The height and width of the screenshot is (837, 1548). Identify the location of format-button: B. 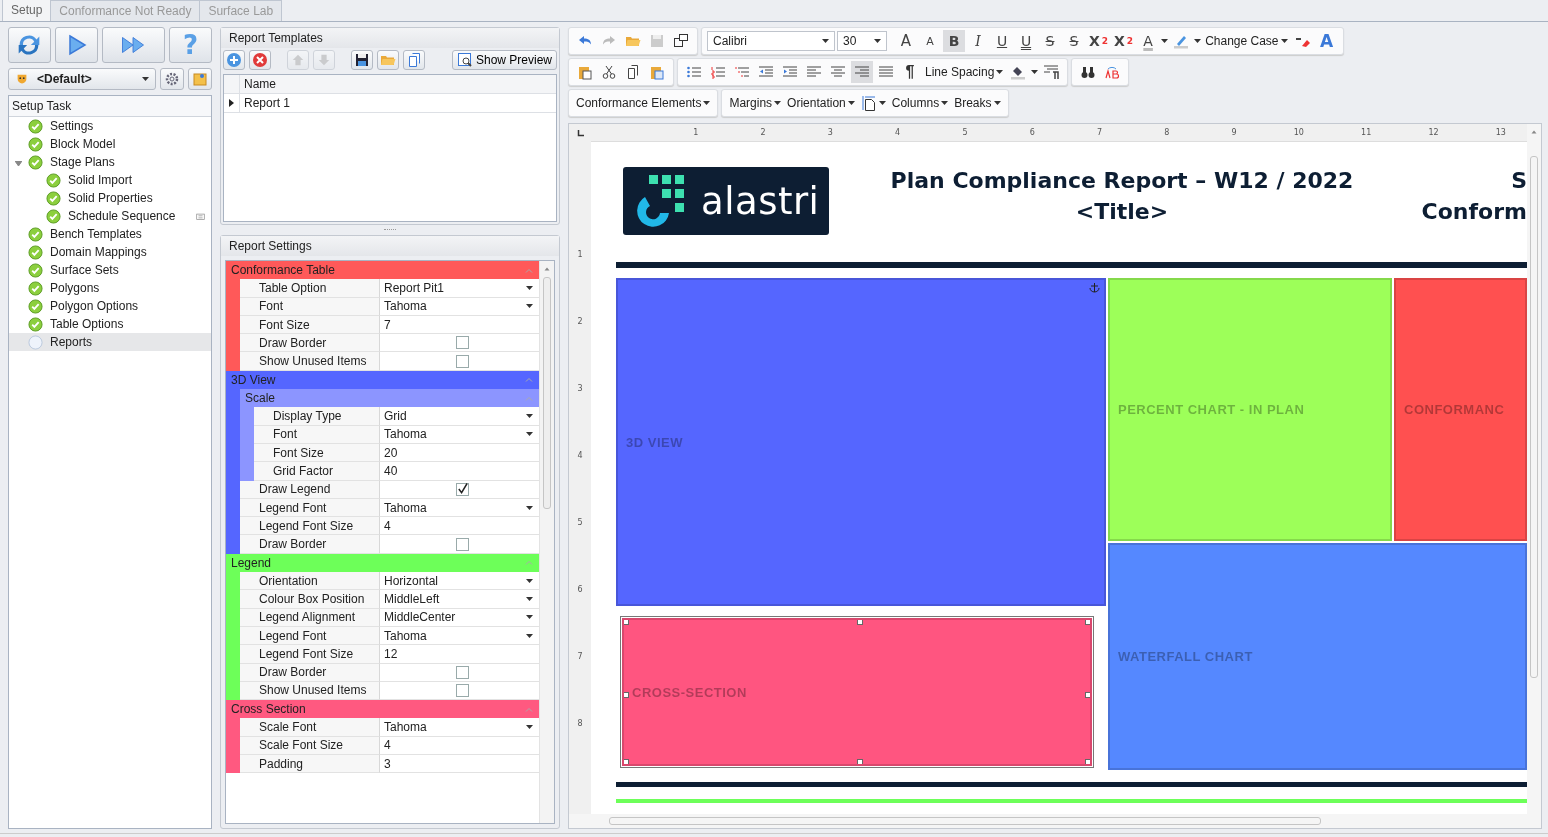
(954, 41).